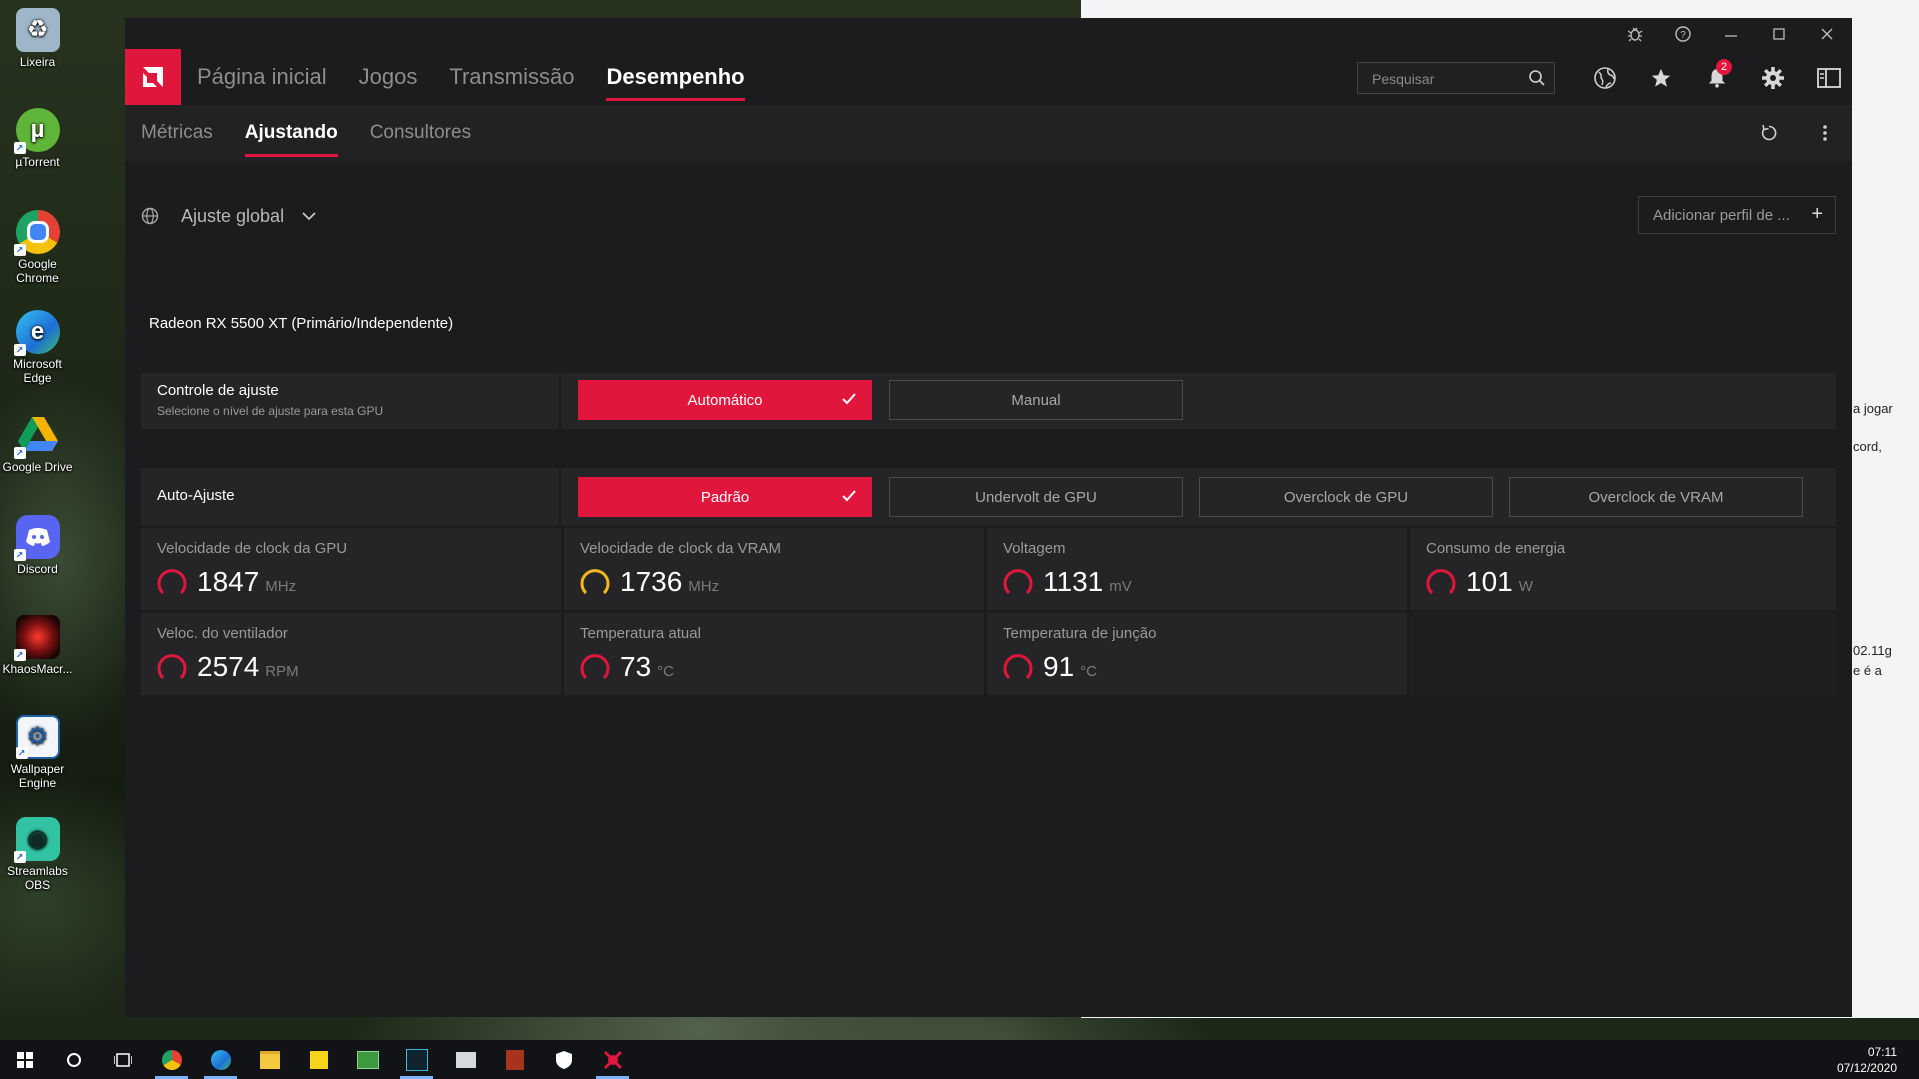 Image resolution: width=1919 pixels, height=1079 pixels. Describe the element at coordinates (465, 1059) in the screenshot. I see `taskbar-mail` at that location.